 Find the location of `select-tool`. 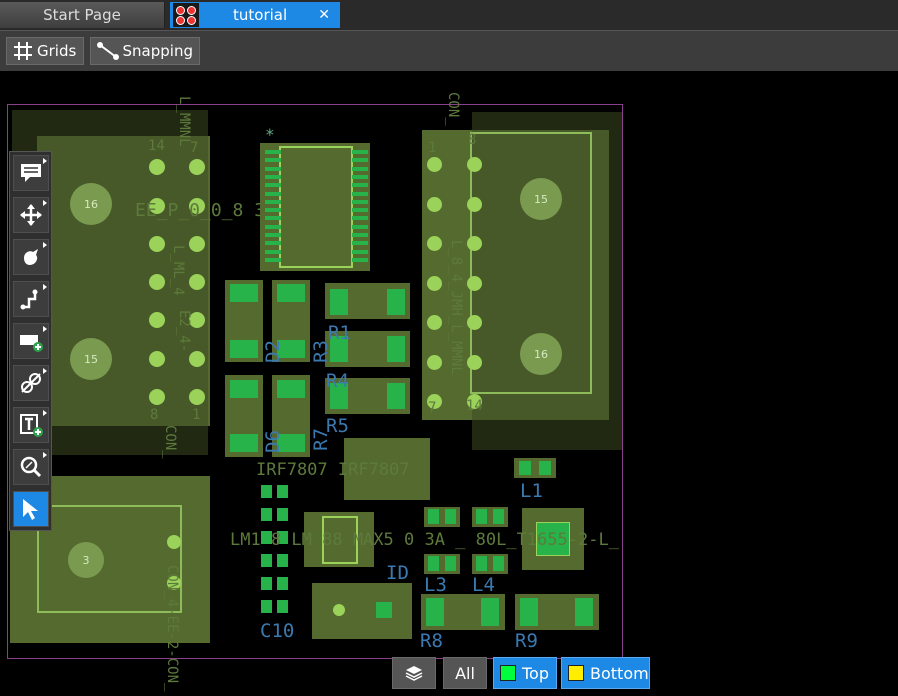

select-tool is located at coordinates (31, 509).